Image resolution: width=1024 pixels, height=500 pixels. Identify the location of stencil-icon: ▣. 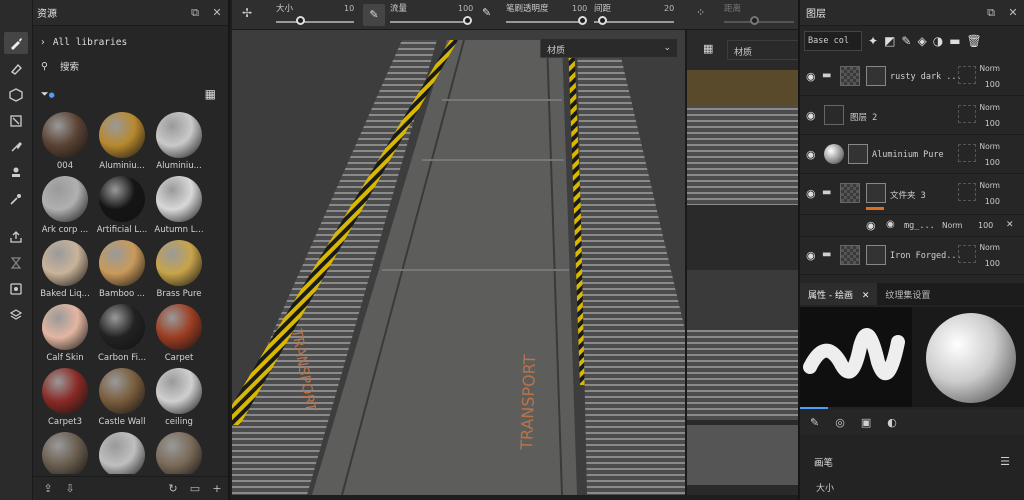
(866, 422).